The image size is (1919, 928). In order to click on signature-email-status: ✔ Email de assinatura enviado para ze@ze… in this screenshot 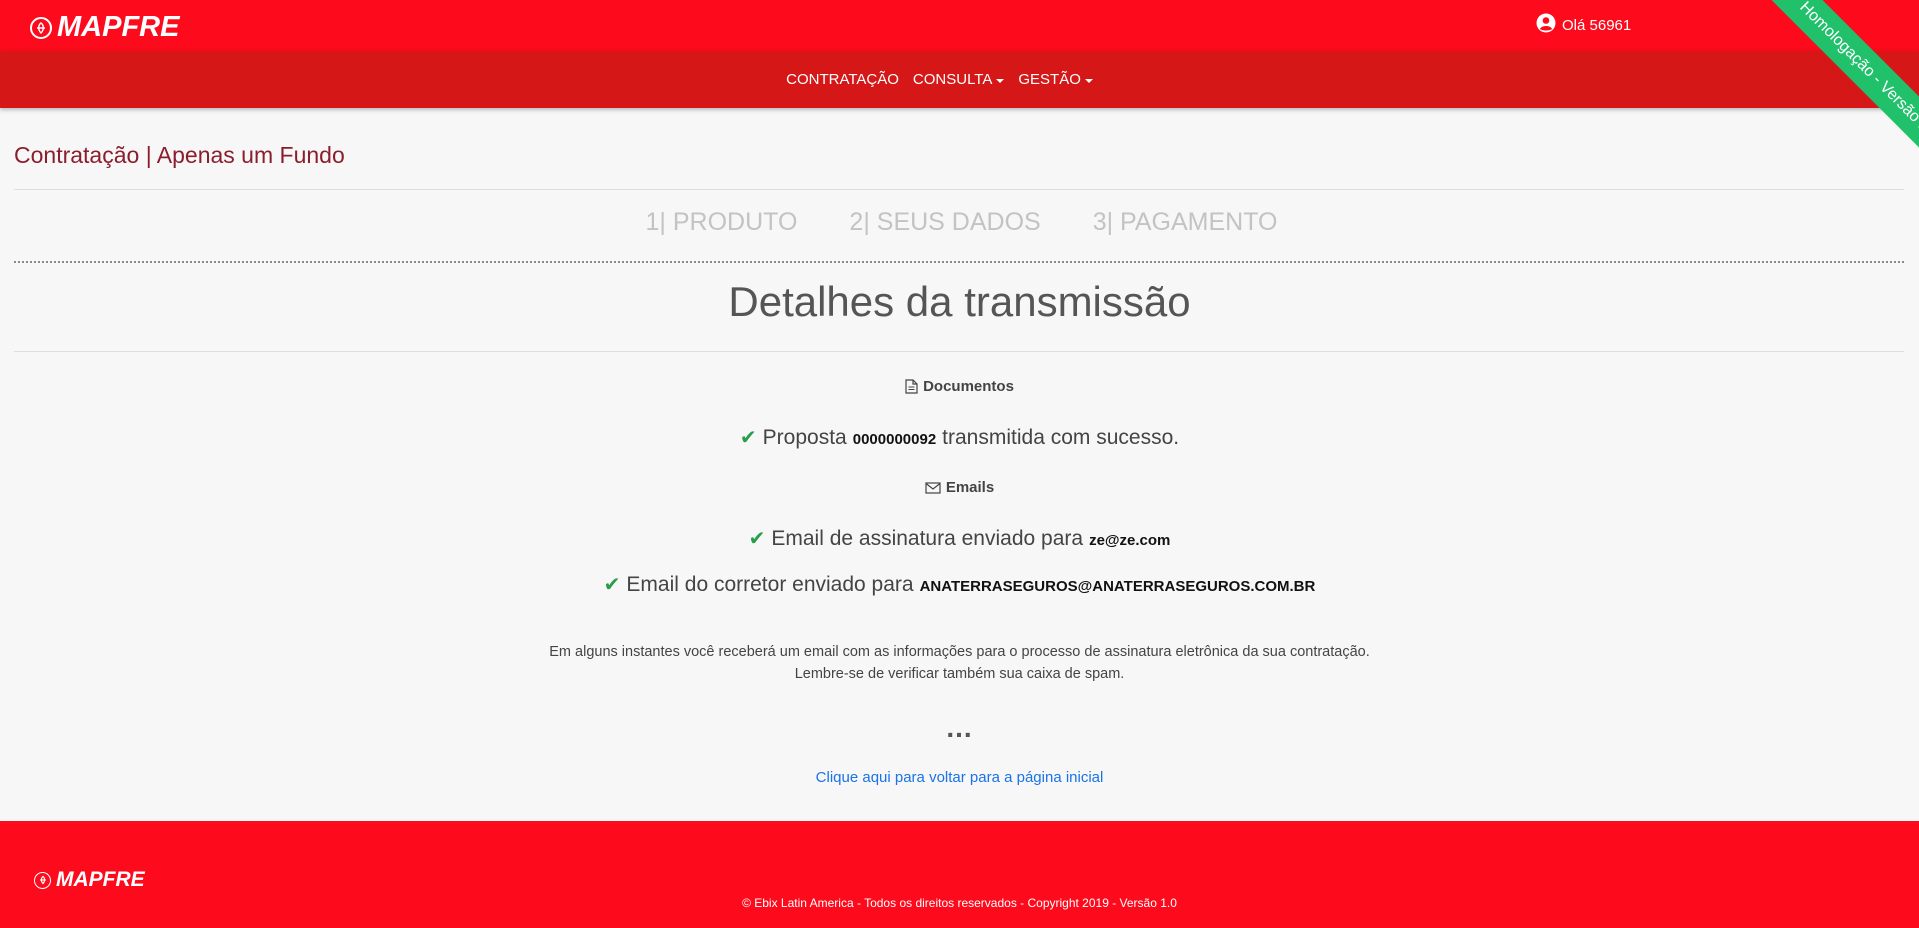, I will do `click(959, 538)`.